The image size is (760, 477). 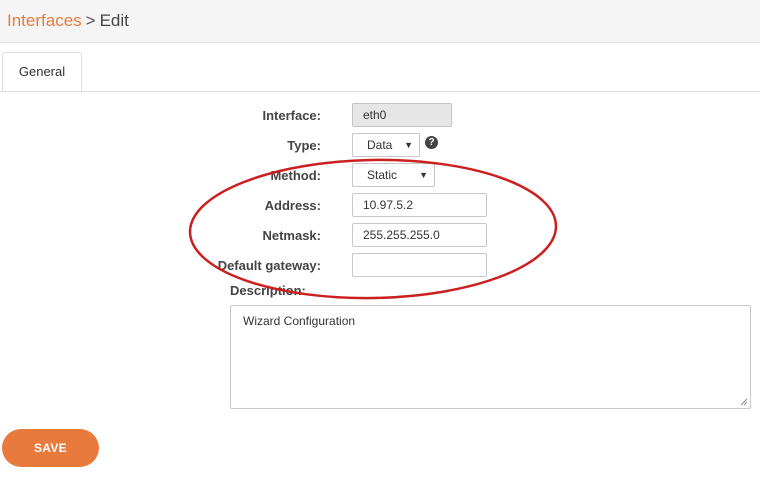 I want to click on type-label: Type:, so click(x=304, y=145).